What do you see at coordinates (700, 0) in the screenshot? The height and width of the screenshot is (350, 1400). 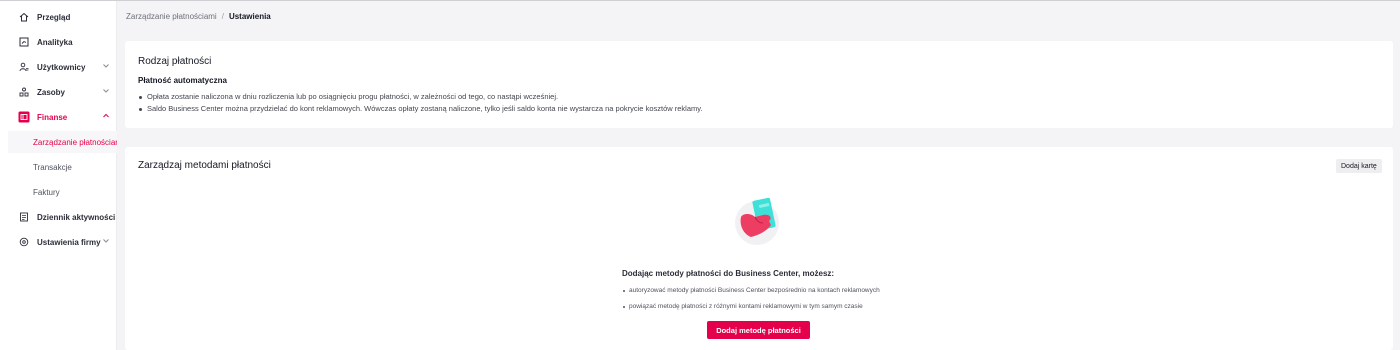 I see `top-border` at bounding box center [700, 0].